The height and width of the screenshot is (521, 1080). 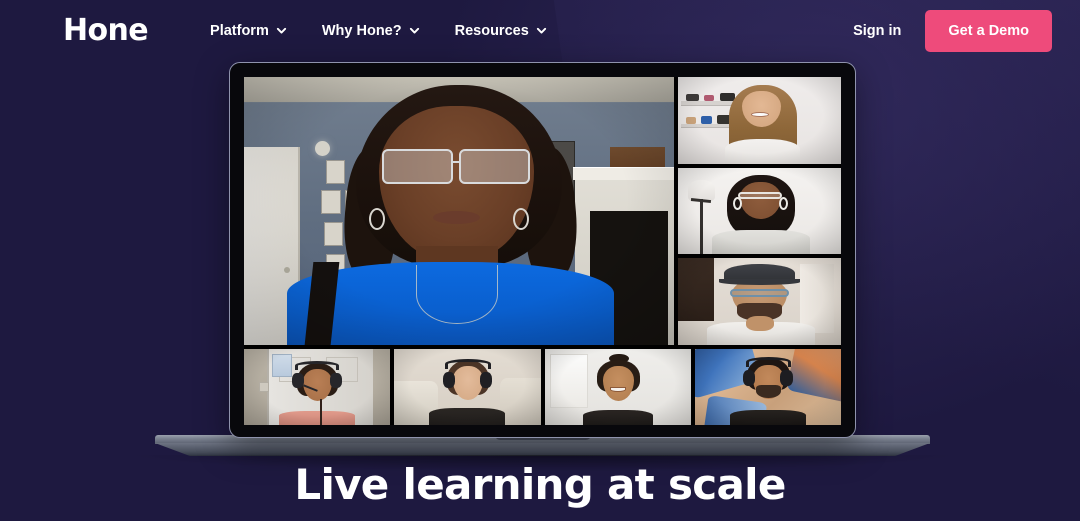 What do you see at coordinates (540, 484) in the screenshot?
I see `hero-headline: Live learning at scale` at bounding box center [540, 484].